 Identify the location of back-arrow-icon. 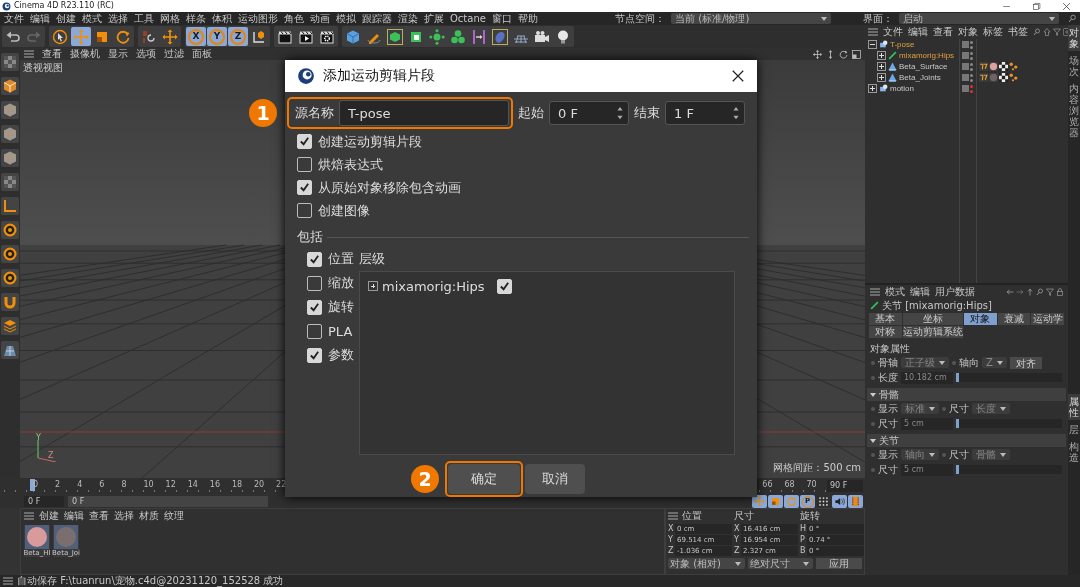
(1010, 292).